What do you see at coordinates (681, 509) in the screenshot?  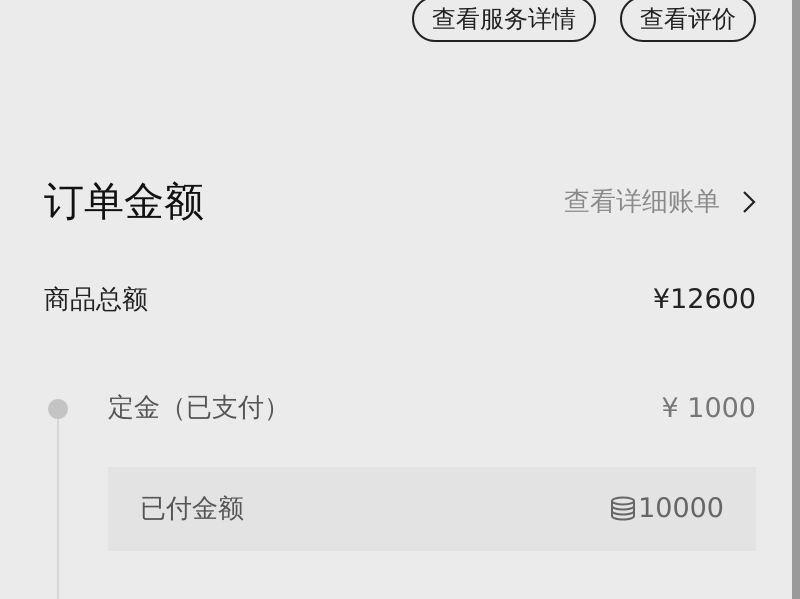 I see `paid-value: 10000` at bounding box center [681, 509].